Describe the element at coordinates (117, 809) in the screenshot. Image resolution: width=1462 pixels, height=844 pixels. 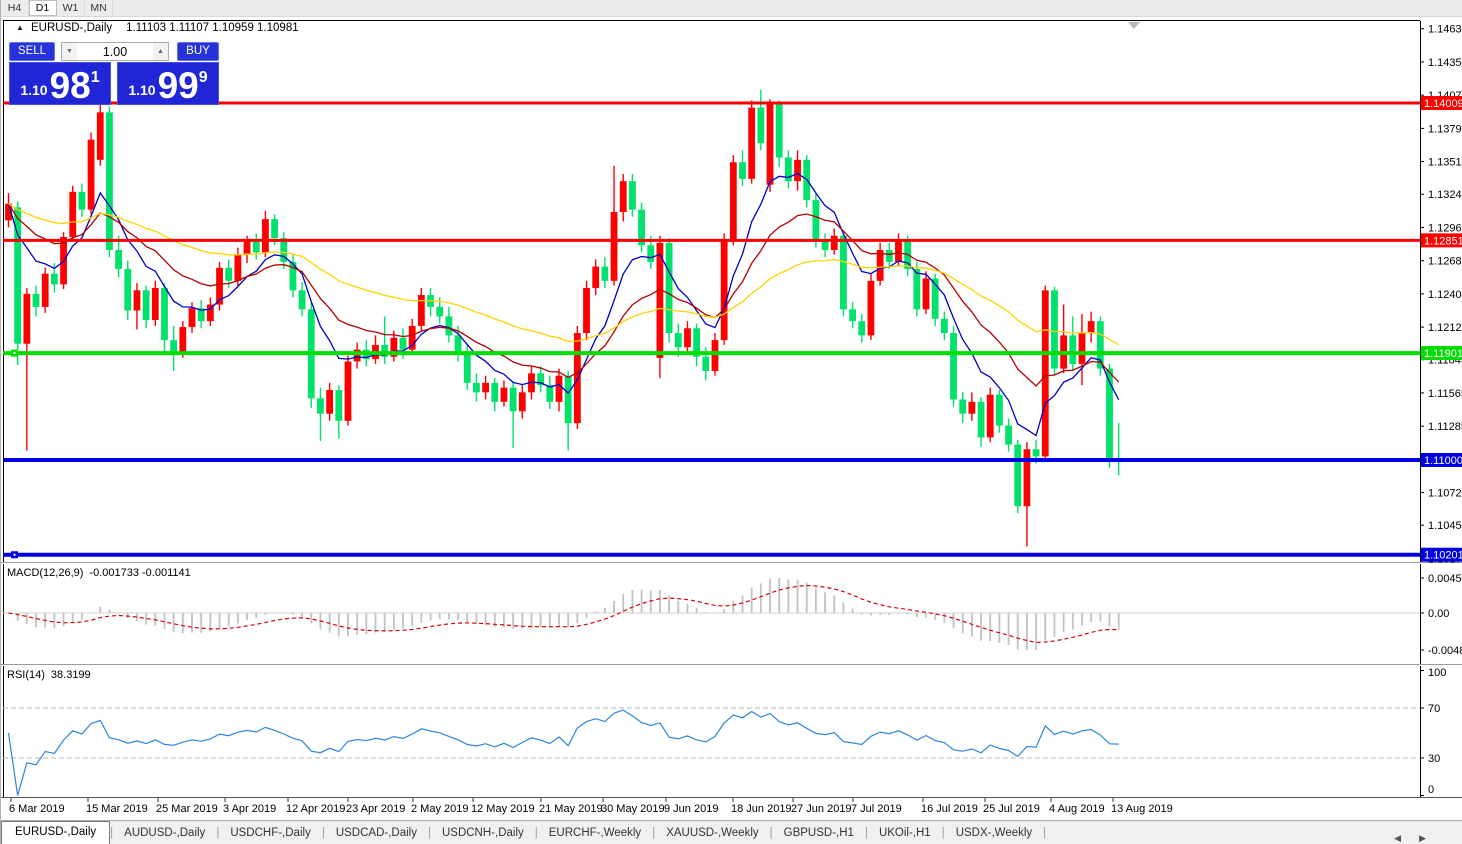
I see `svg-text: 15 Mar 2019` at that location.